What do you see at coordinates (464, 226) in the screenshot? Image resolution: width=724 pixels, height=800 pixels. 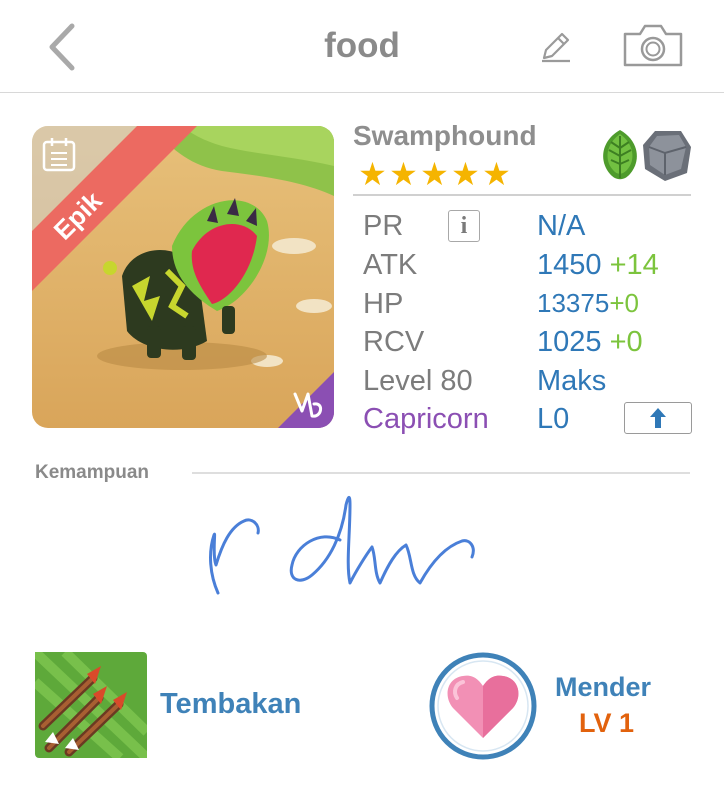 I see `info-button: i` at bounding box center [464, 226].